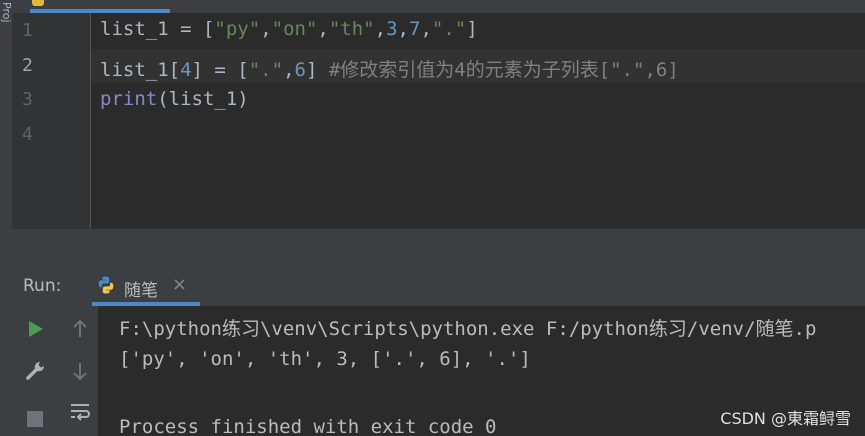 The image size is (865, 436). What do you see at coordinates (27, 65) in the screenshot?
I see `line-number-current: 2` at bounding box center [27, 65].